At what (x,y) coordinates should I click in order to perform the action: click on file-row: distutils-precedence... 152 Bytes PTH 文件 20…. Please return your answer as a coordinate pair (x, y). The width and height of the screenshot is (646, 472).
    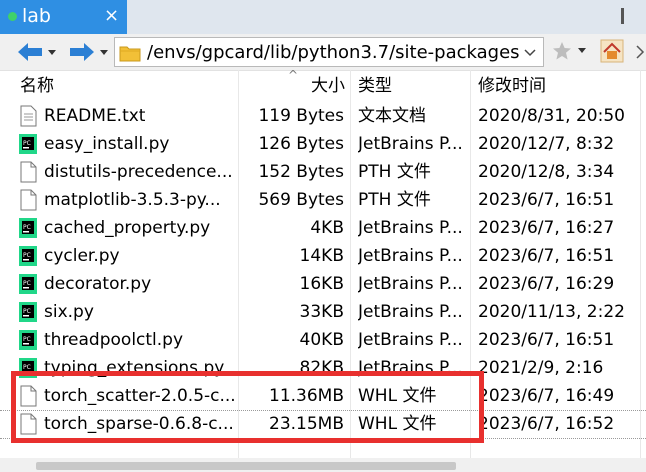
    Looking at the image, I should click on (323, 172).